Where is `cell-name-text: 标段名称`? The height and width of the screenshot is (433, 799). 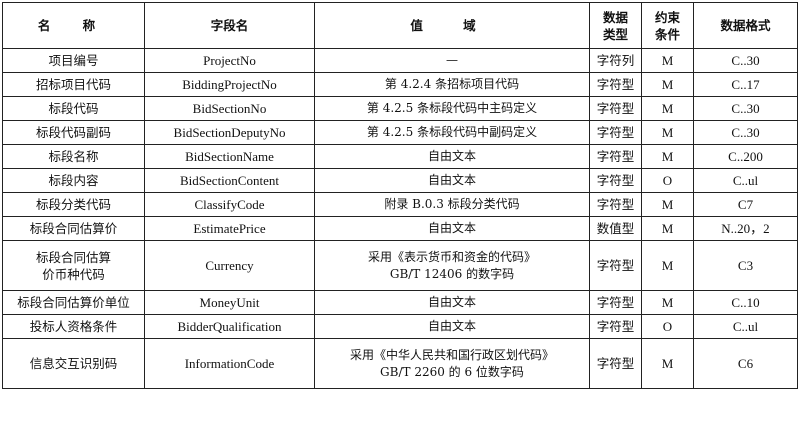
cell-name-text: 标段名称 is located at coordinates (73, 156).